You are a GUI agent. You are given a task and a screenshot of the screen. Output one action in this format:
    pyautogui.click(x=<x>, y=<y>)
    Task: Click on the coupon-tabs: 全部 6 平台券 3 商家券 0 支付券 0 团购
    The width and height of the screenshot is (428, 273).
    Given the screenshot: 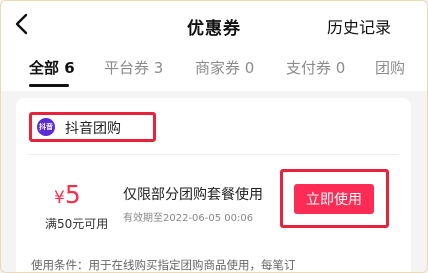 What is the action you would take?
    pyautogui.click(x=214, y=72)
    